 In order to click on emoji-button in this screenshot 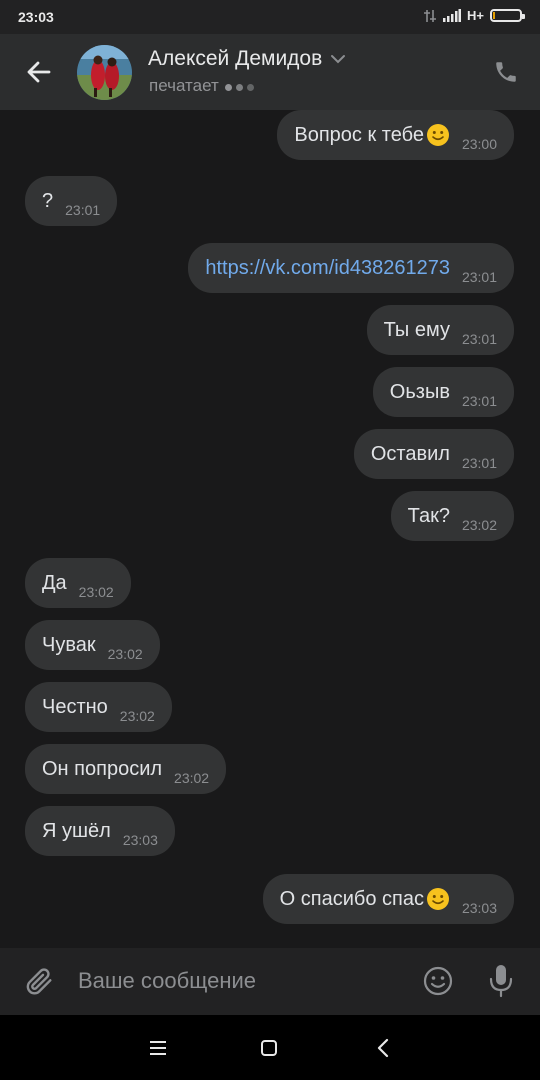, I will do `click(438, 981)`.